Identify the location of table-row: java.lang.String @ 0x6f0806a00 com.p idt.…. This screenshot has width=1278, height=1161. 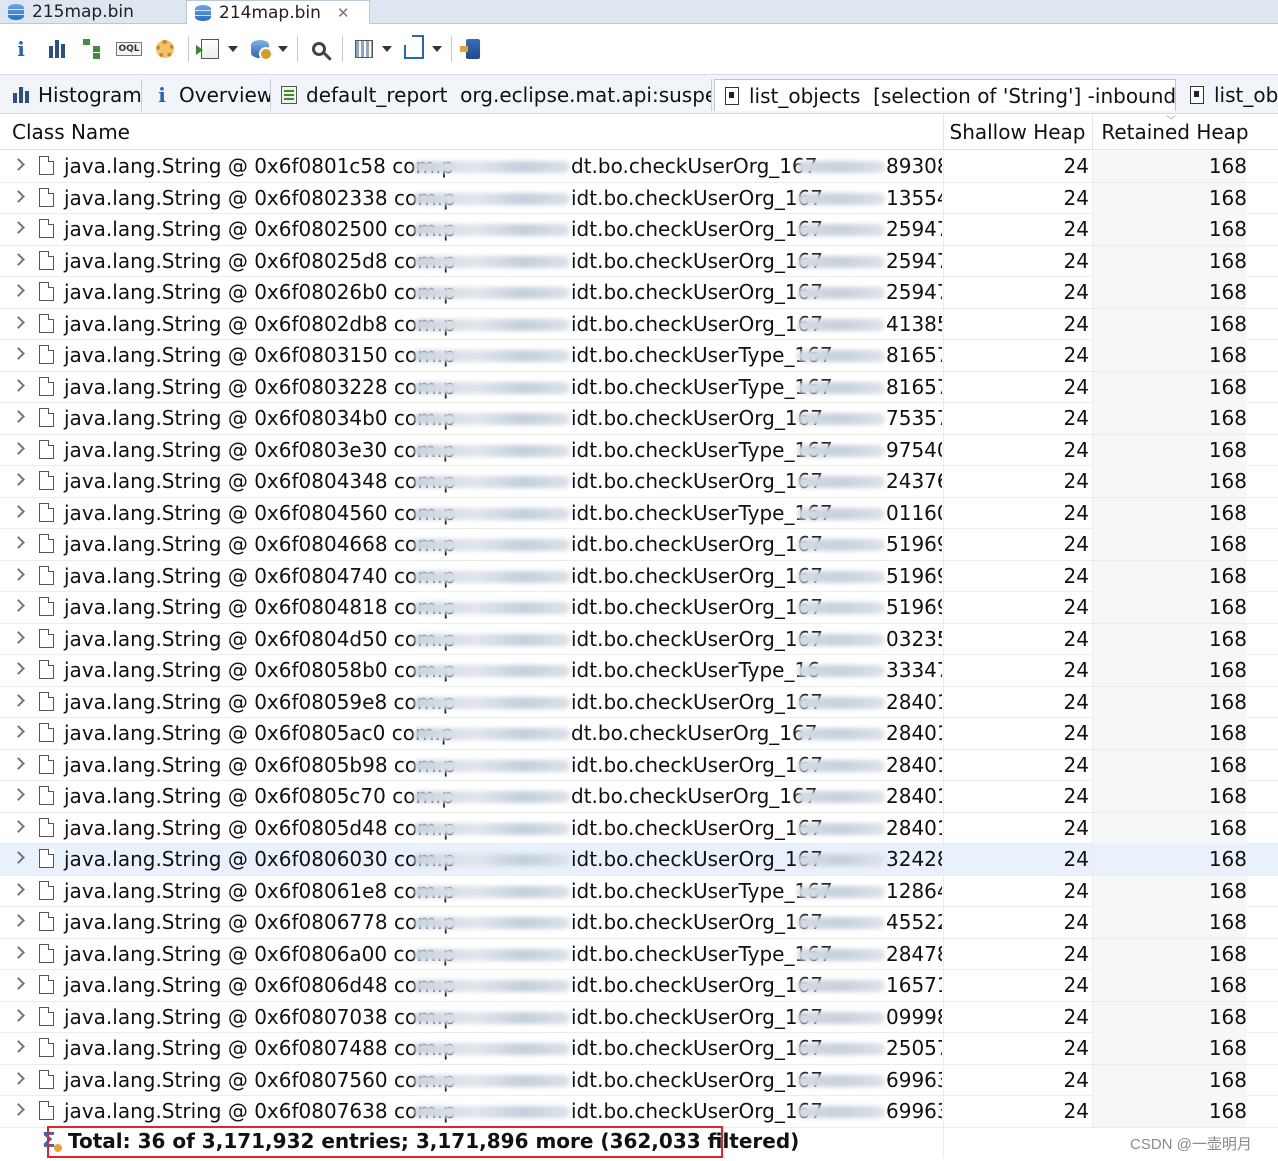
(639, 954).